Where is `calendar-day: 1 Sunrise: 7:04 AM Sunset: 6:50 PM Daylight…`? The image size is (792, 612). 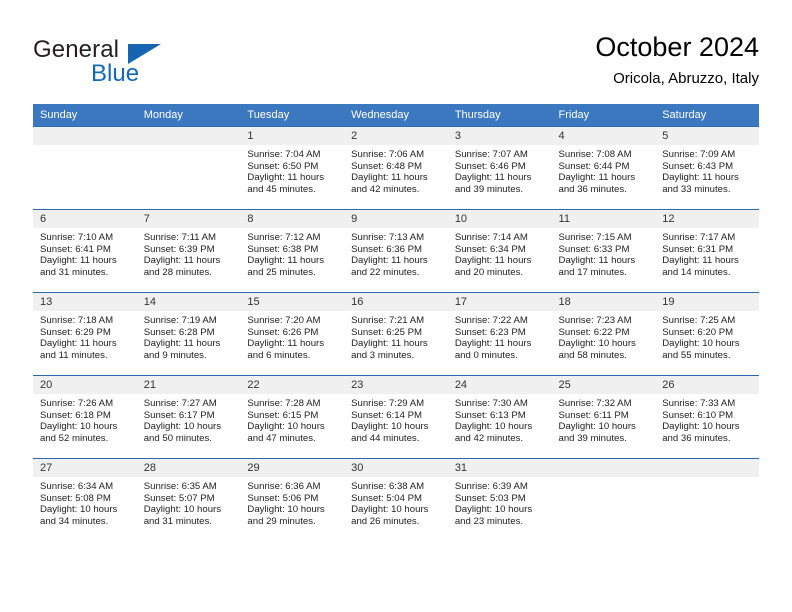 calendar-day: 1 Sunrise: 7:04 AM Sunset: 6:50 PM Daylight… is located at coordinates (292, 167).